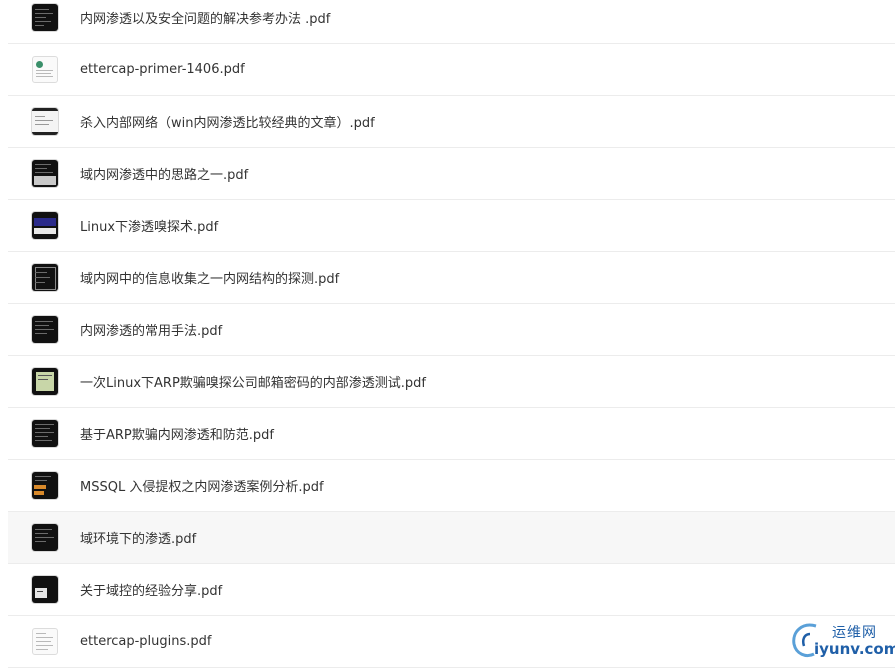  I want to click on file-name: 杀入内部网络（win内网渗透比较经典的文章）.pdf, so click(227, 121).